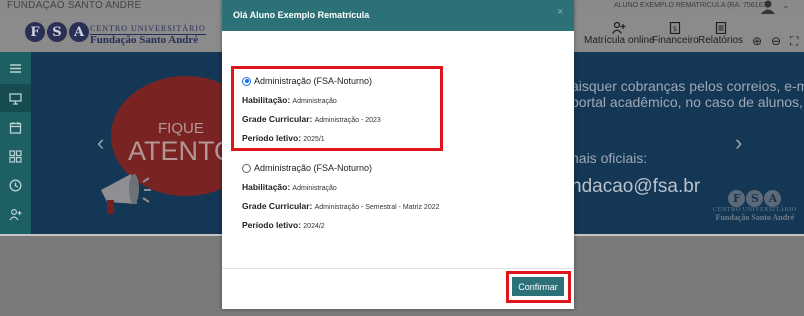 Image resolution: width=804 pixels, height=316 pixels. I want to click on grid-icon, so click(15, 156).